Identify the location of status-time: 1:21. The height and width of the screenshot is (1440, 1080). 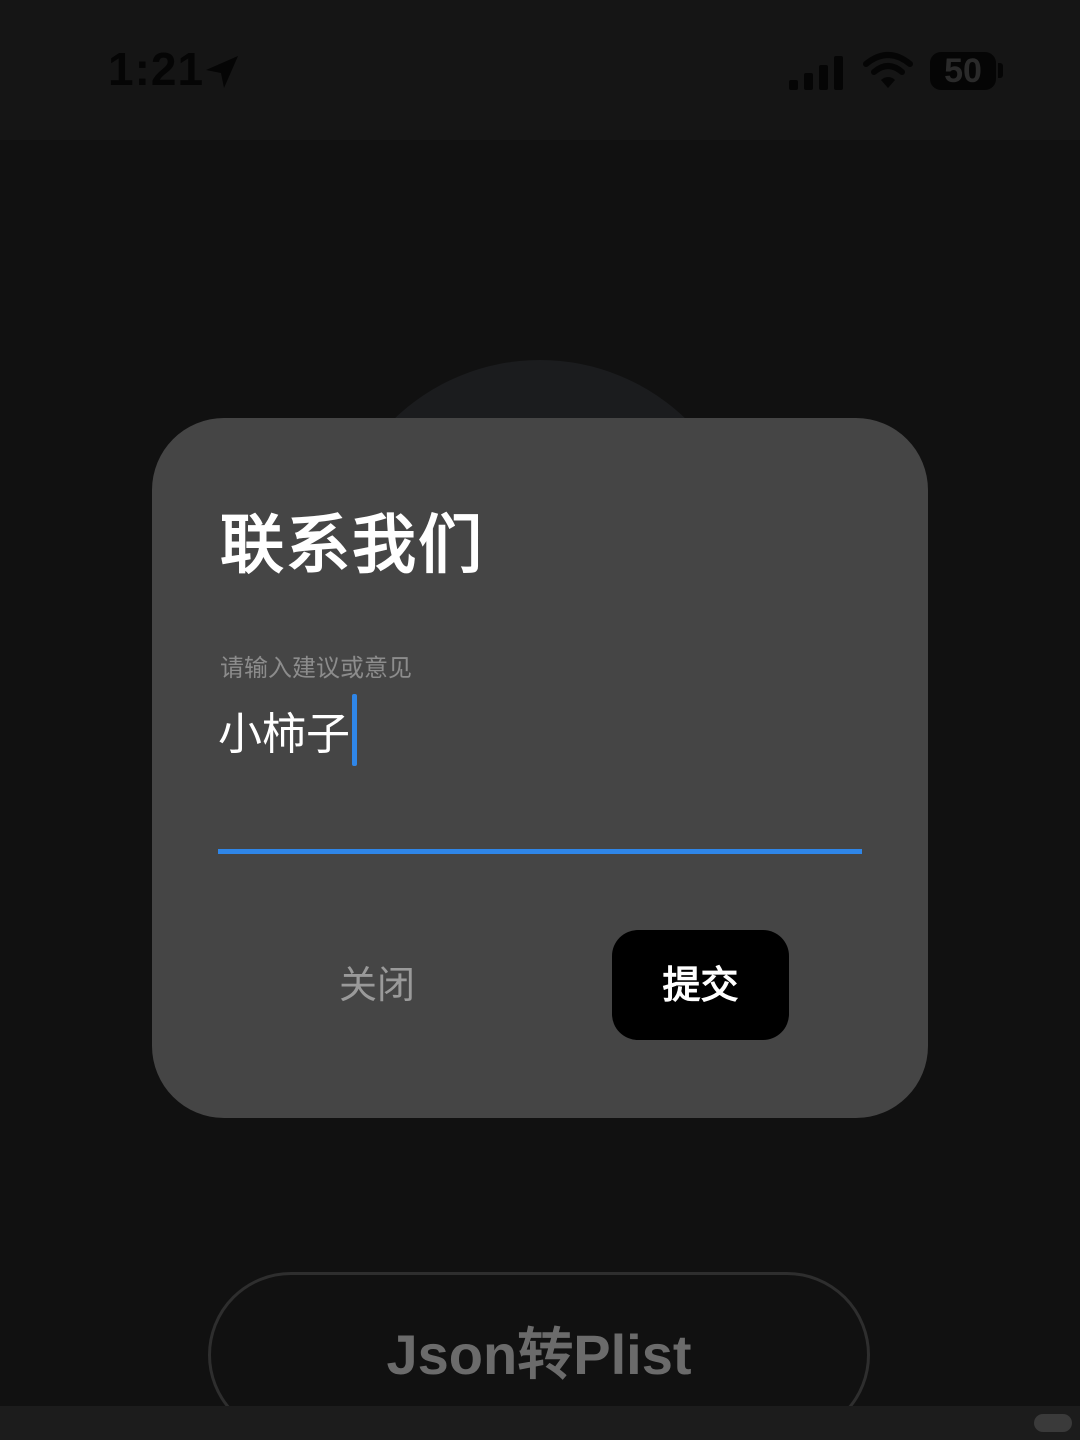
(156, 69).